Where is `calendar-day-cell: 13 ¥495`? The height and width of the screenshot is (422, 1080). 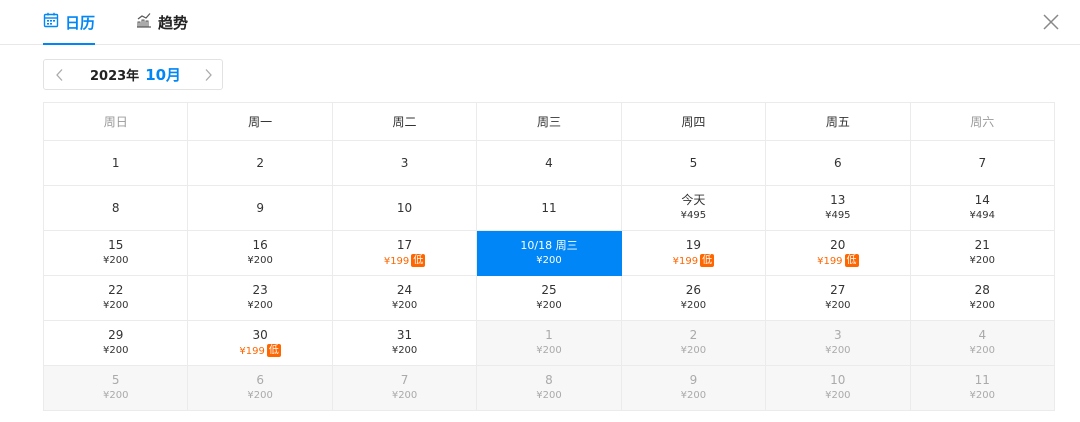 calendar-day-cell: 13 ¥495 is located at coordinates (838, 208).